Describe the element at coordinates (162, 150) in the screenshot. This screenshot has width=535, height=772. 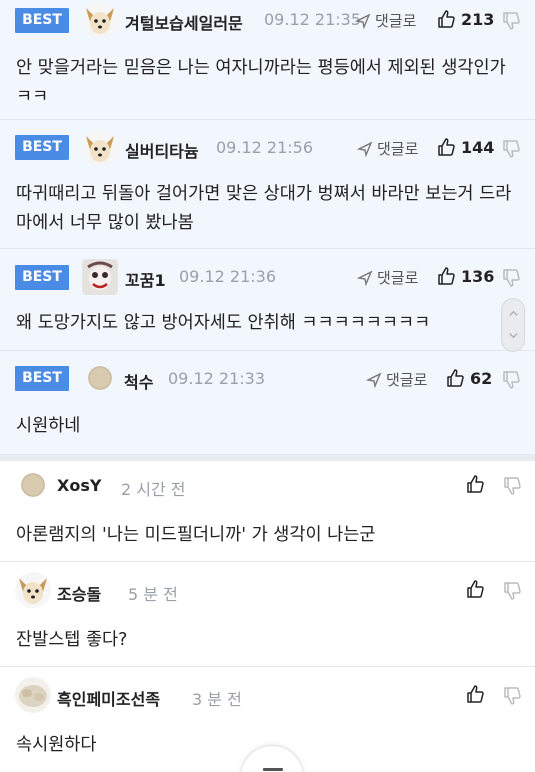
I see `author-name: 실버티타늄` at that location.